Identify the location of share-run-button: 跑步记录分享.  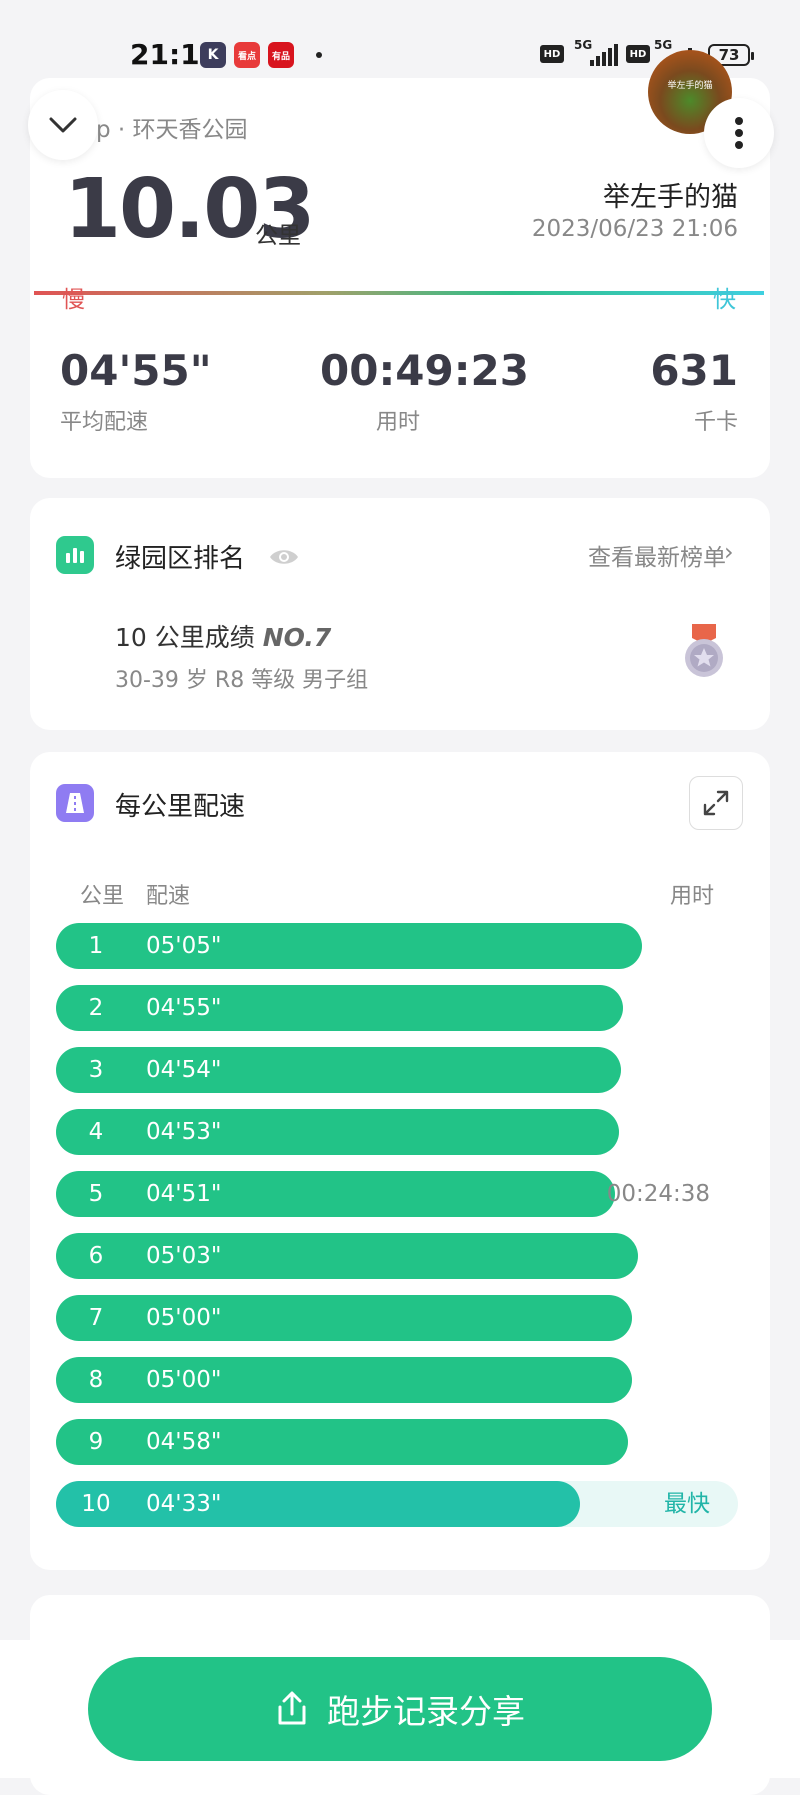
(400, 1709).